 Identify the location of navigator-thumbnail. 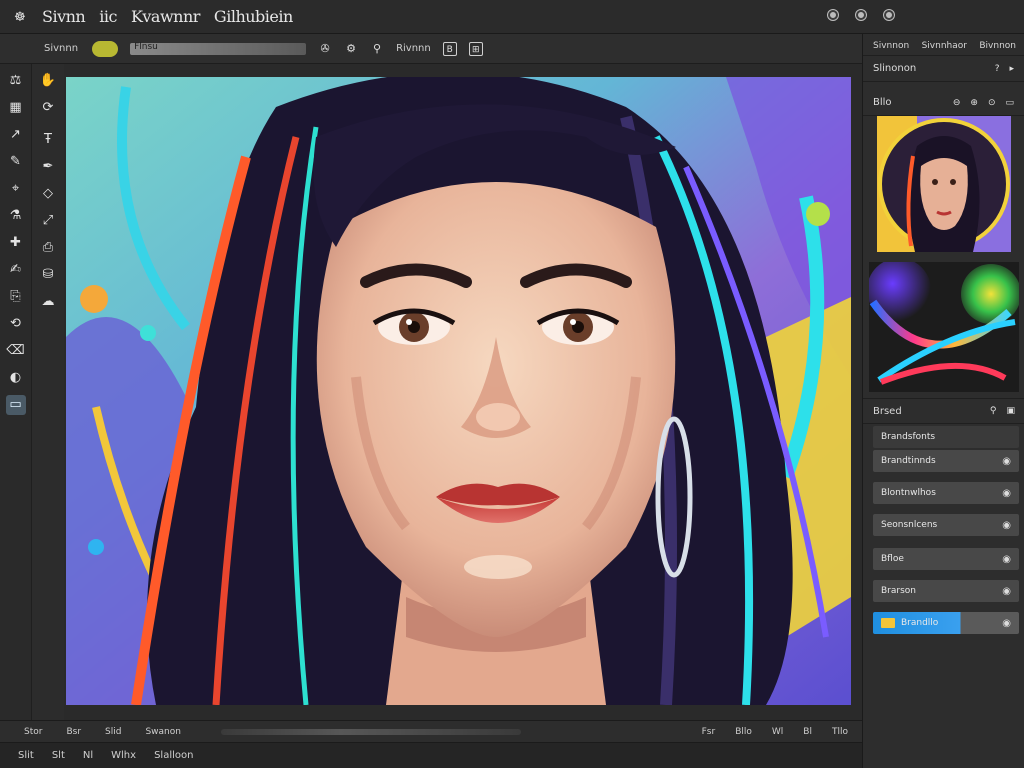
(944, 184).